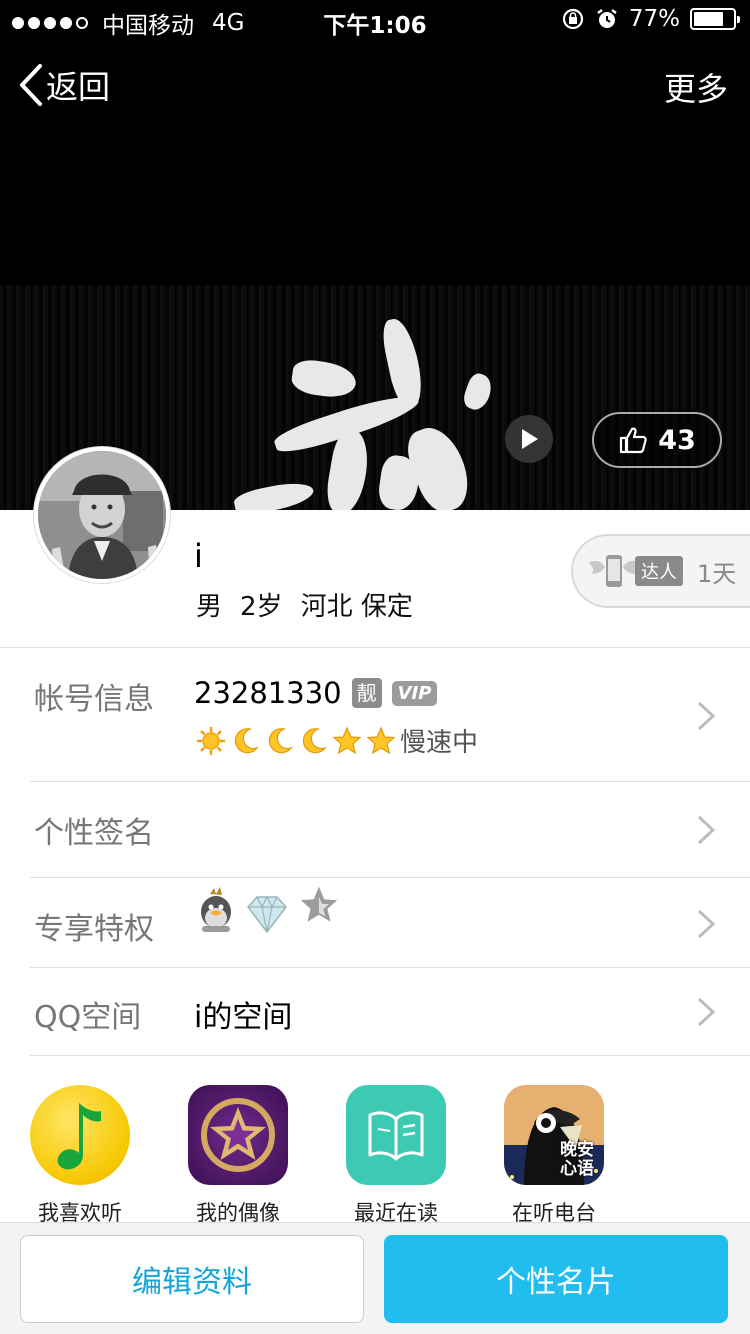 This screenshot has width=750, height=1334. What do you see at coordinates (78, 87) in the screenshot?
I see `back-label: 返回` at bounding box center [78, 87].